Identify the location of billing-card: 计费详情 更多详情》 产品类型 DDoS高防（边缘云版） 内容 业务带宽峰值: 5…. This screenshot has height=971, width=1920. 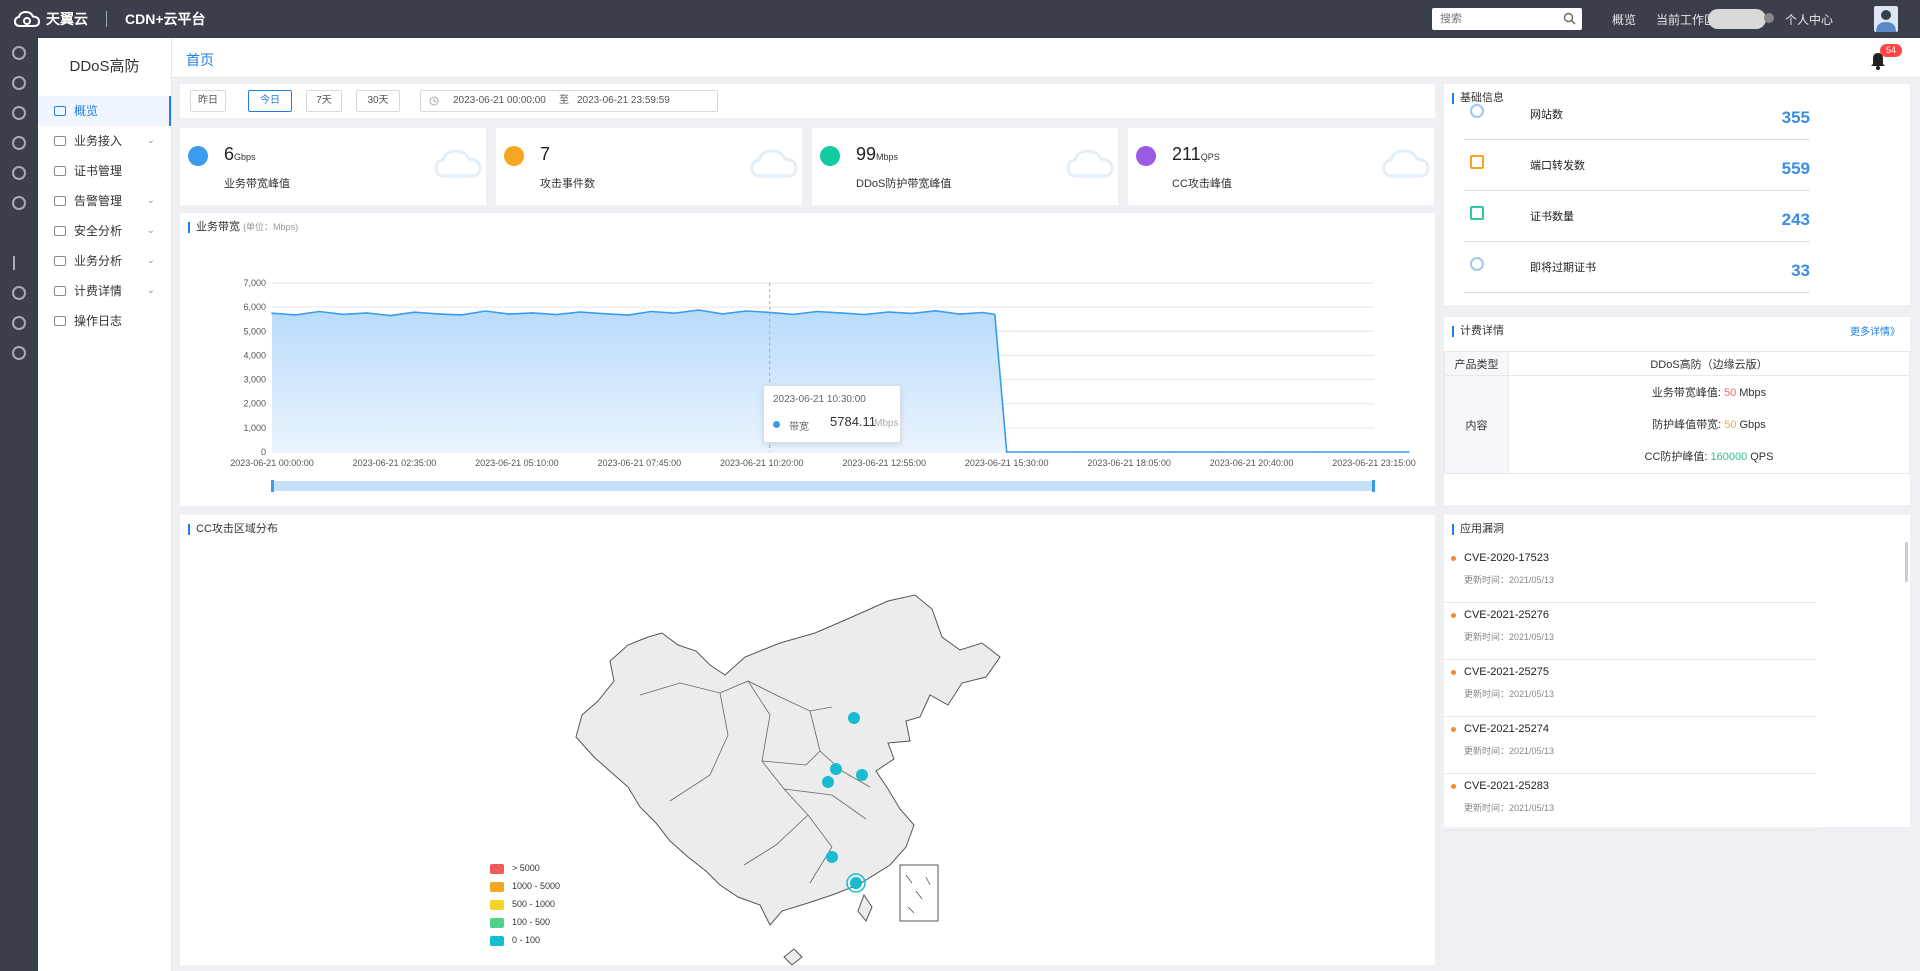
(1677, 411).